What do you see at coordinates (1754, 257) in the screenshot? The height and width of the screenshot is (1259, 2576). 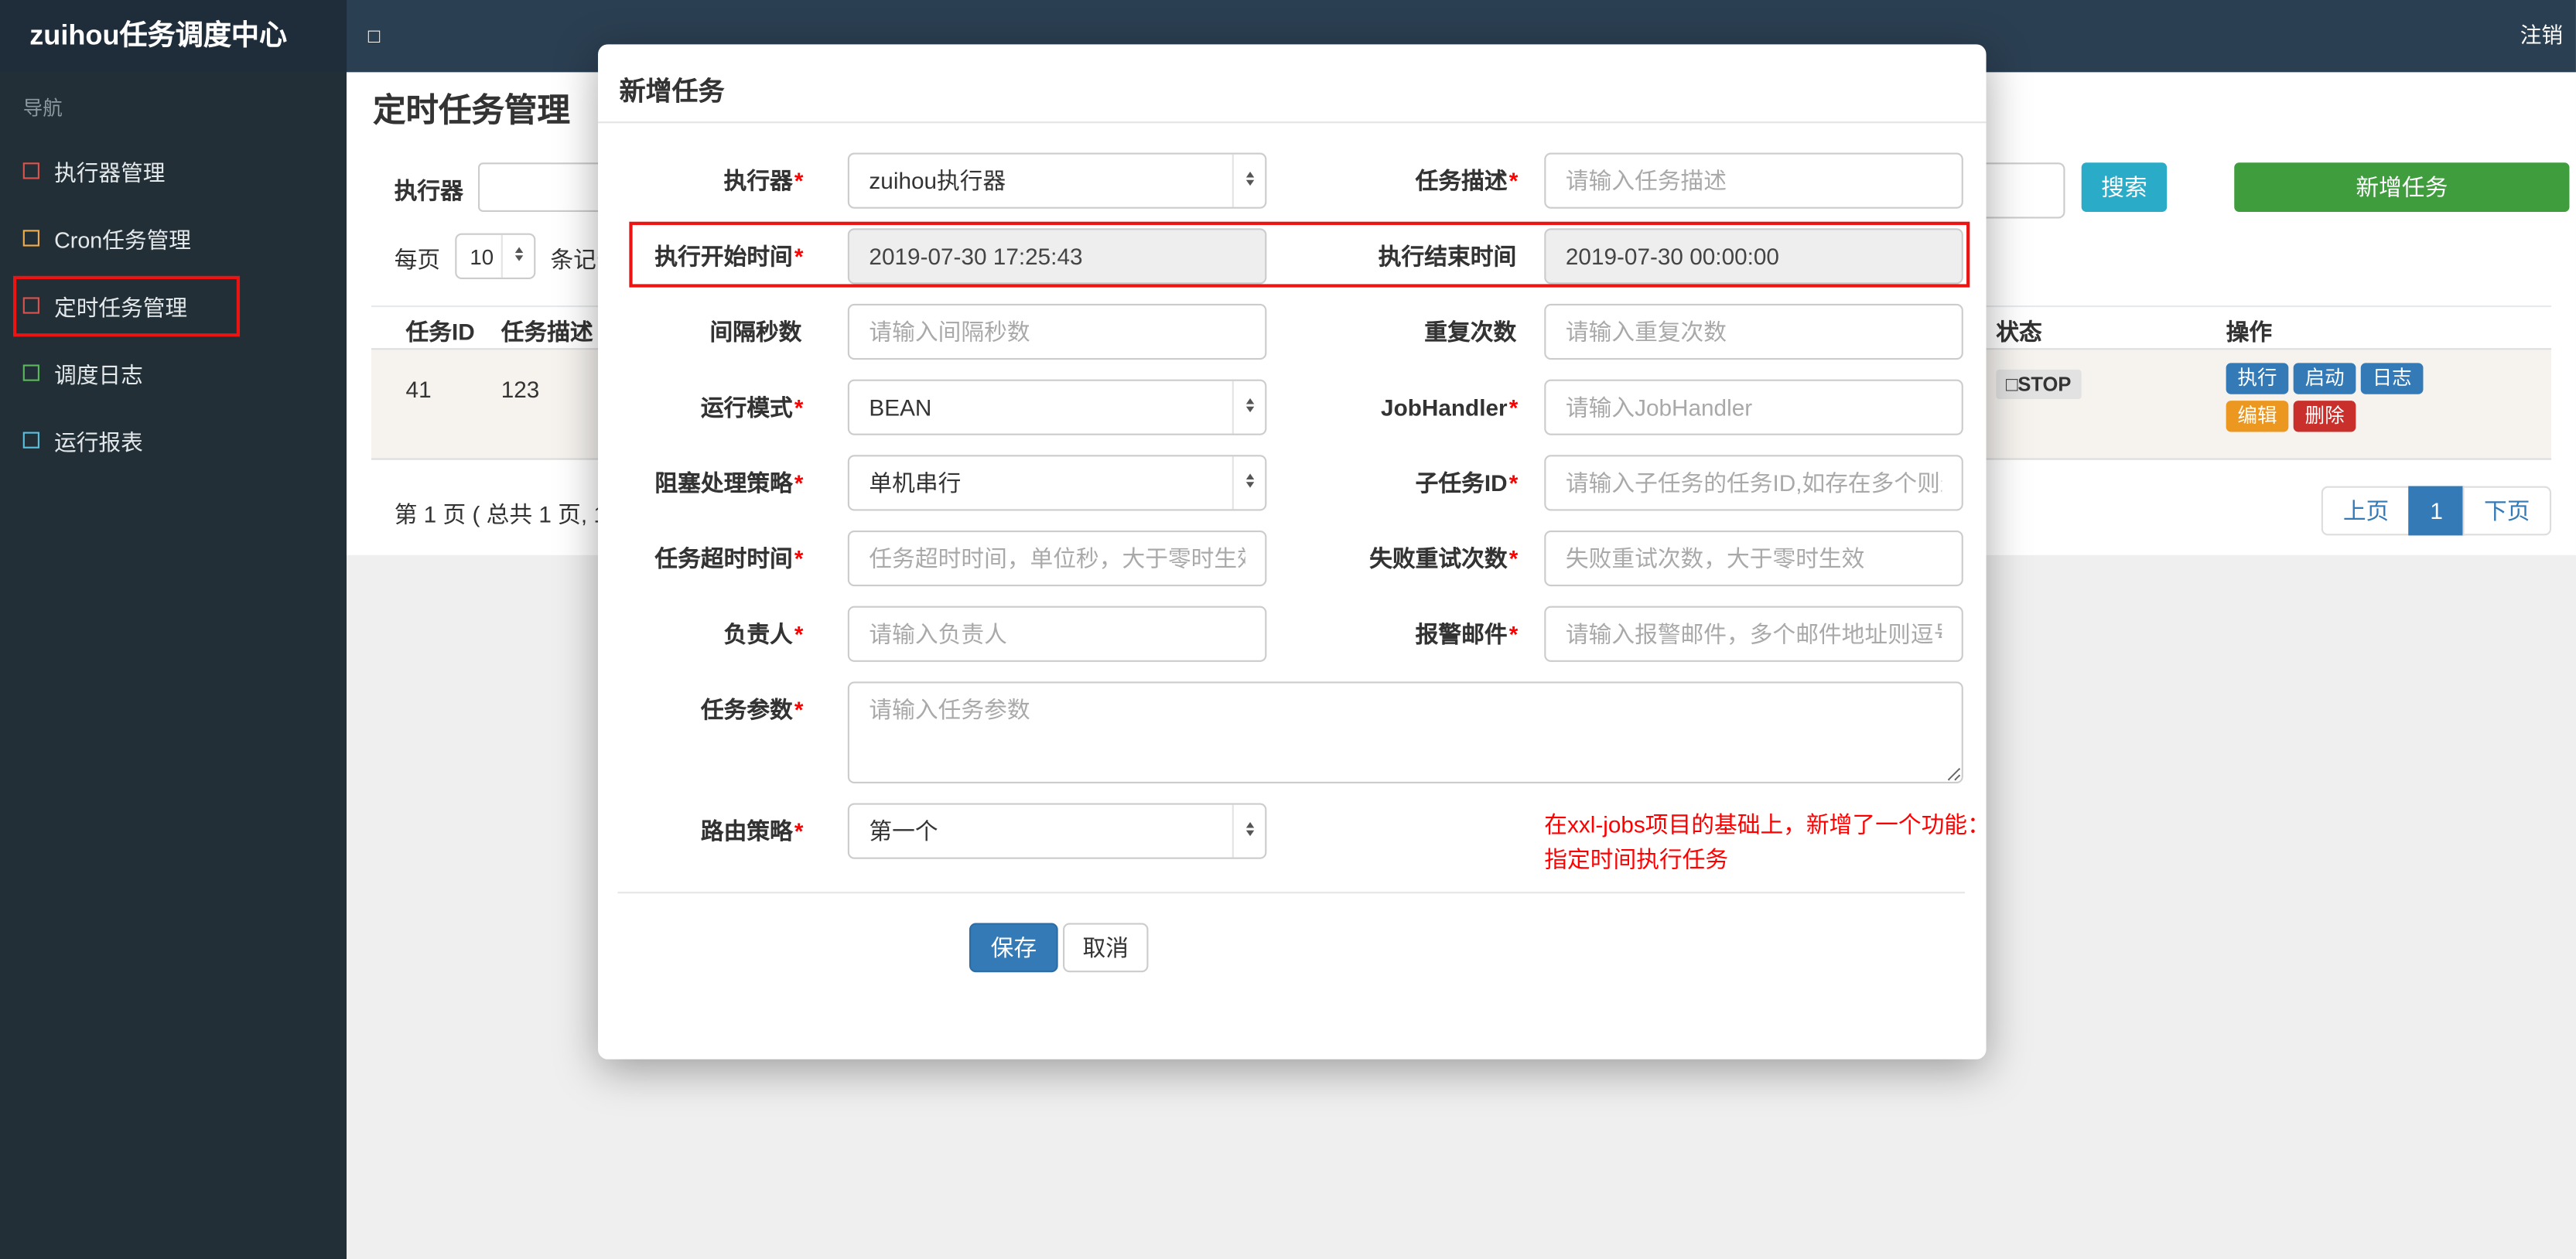 I see `end-time-input` at bounding box center [1754, 257].